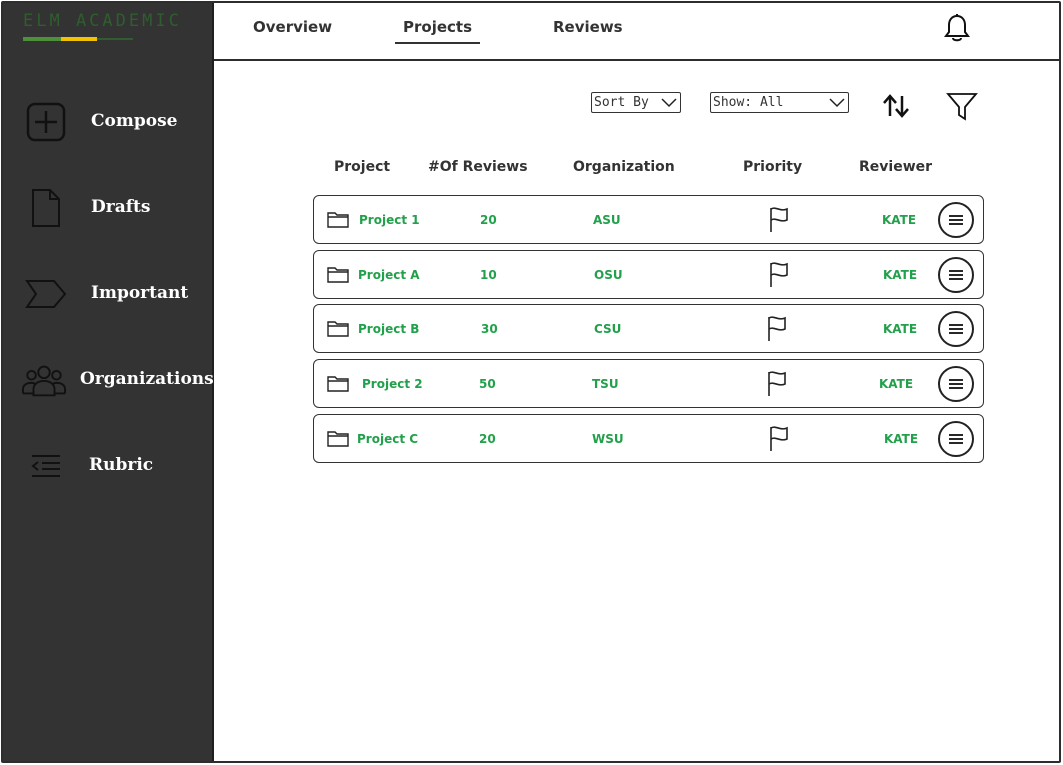 This screenshot has width=1063, height=765. I want to click on column-header-project: Project, so click(362, 167).